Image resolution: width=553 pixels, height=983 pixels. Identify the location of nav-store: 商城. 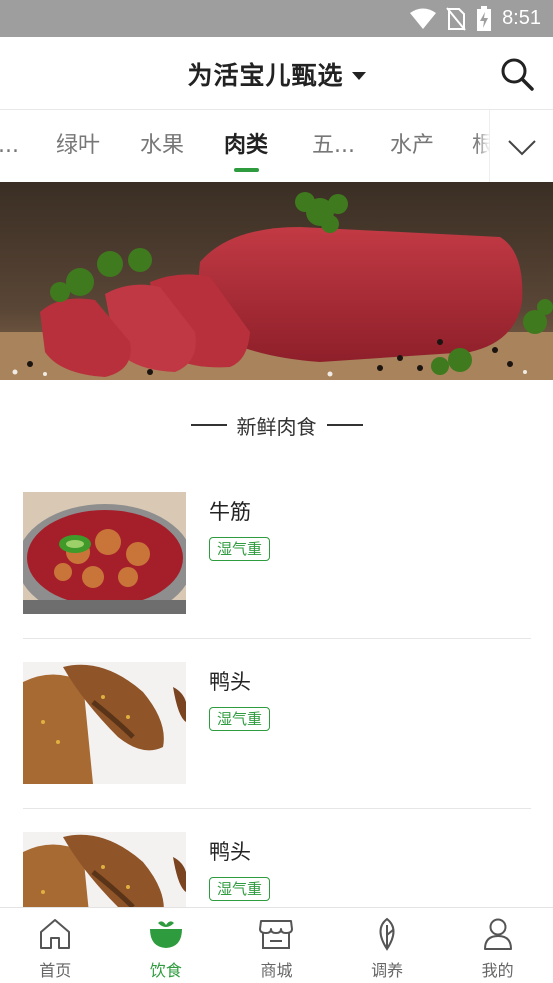
(276, 945).